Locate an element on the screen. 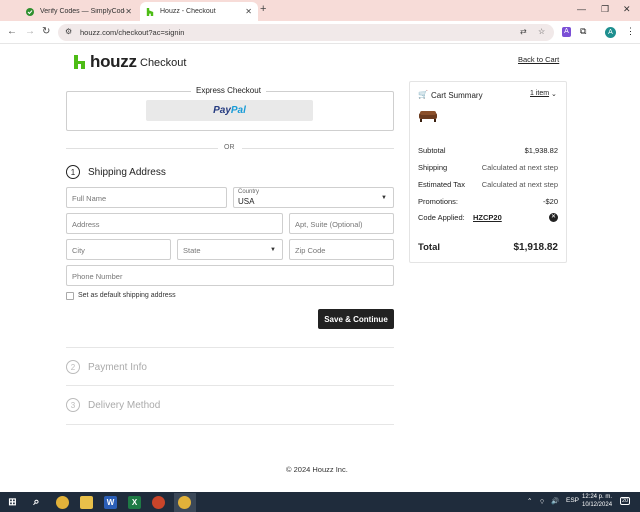  city-field is located at coordinates (118, 249).